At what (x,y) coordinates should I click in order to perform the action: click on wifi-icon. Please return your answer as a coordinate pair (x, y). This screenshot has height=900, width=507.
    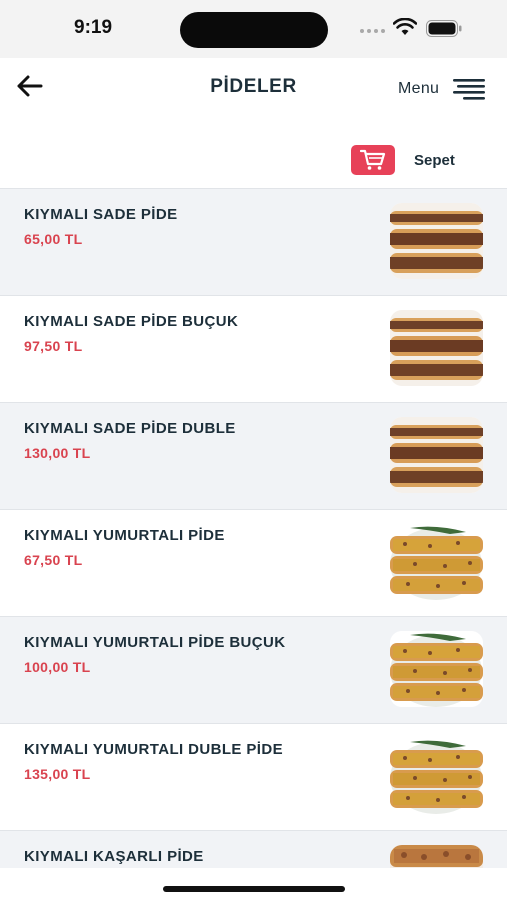
    Looking at the image, I should click on (405, 26).